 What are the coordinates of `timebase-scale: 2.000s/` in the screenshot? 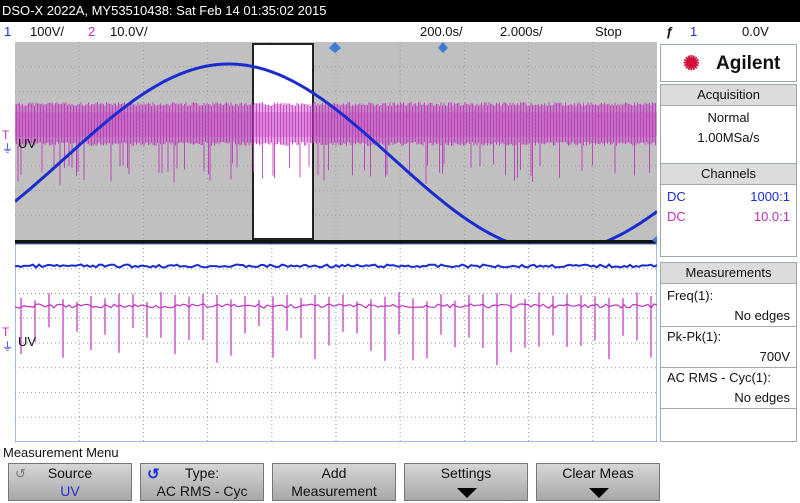 It's located at (521, 32).